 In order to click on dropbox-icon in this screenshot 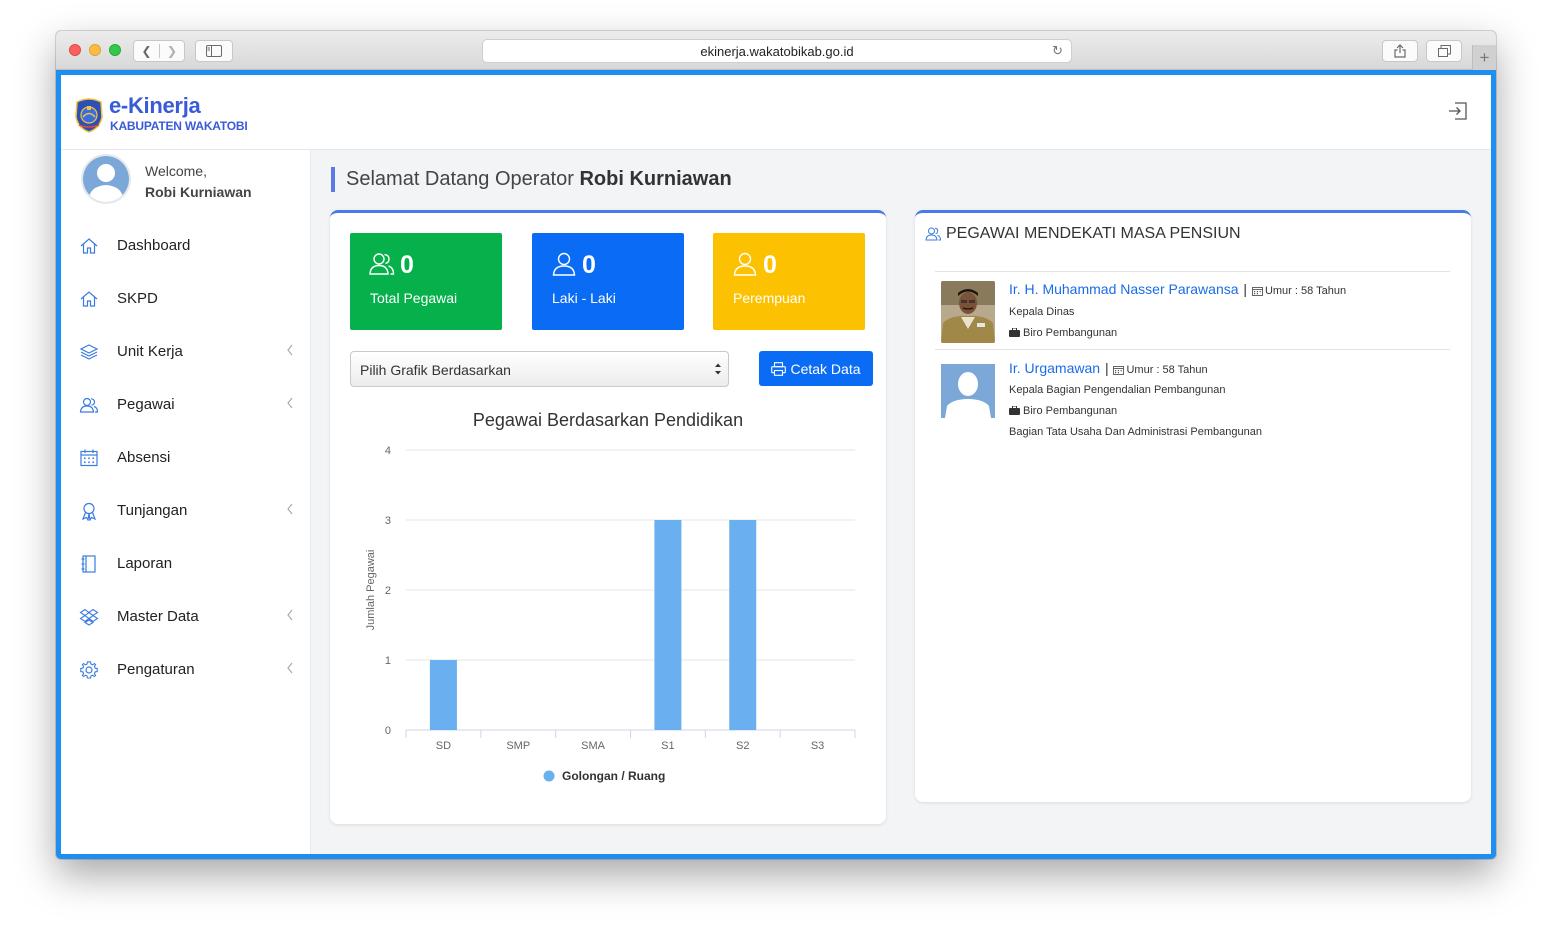, I will do `click(89, 617)`.